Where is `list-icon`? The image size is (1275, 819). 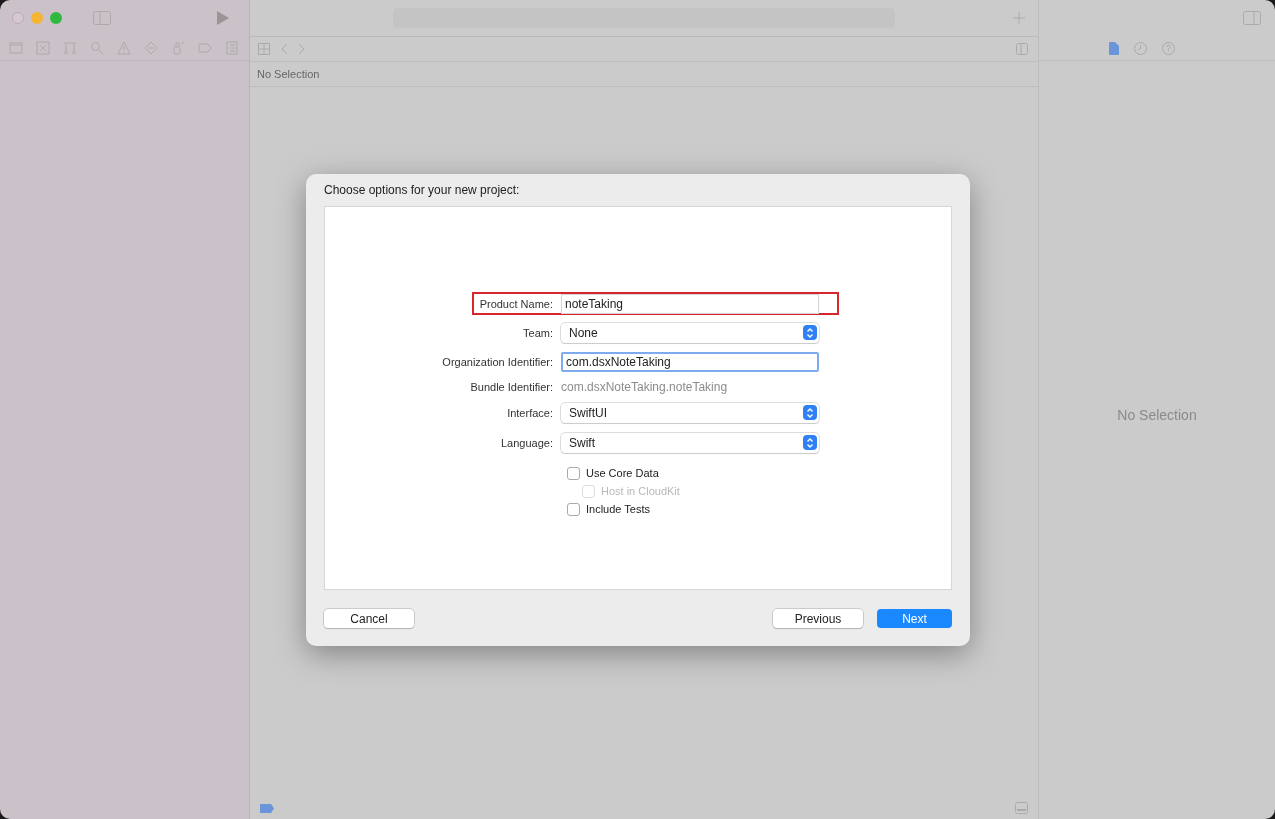
list-icon is located at coordinates (232, 48).